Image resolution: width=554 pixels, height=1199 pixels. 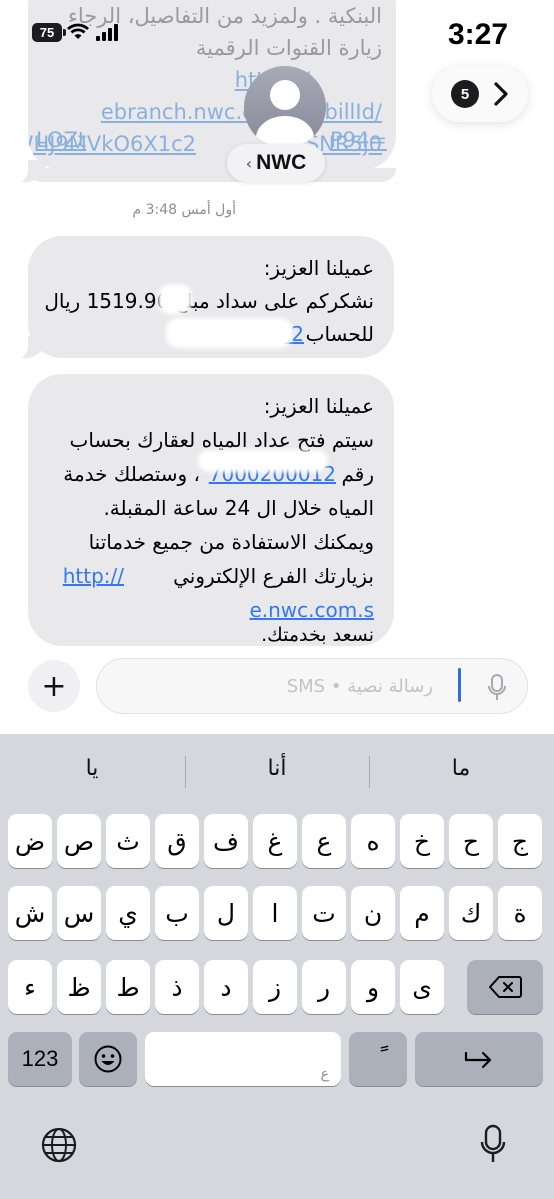 What do you see at coordinates (477, 34) in the screenshot?
I see `status-time: 3:27` at bounding box center [477, 34].